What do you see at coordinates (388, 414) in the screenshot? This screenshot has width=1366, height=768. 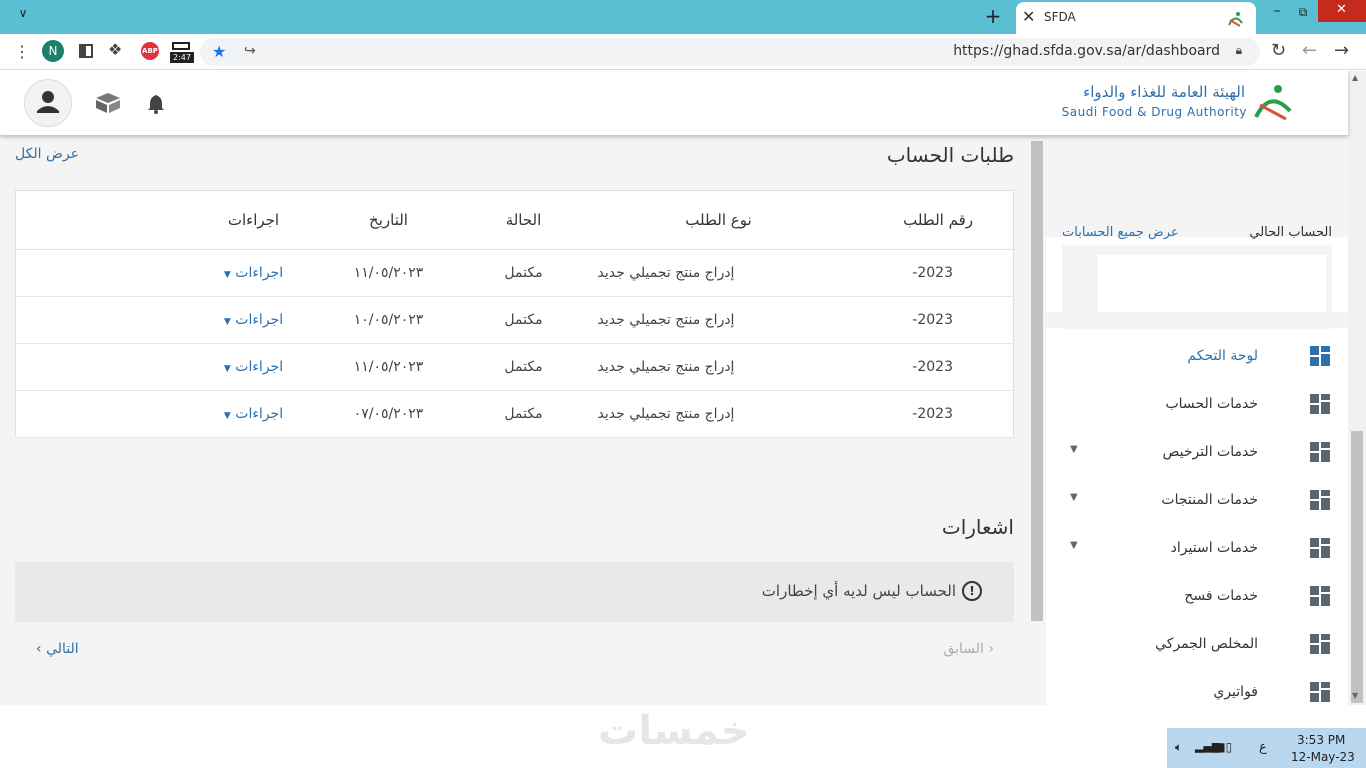 I see `request-date: ٠٧/٠٥/٢٠٢٣` at bounding box center [388, 414].